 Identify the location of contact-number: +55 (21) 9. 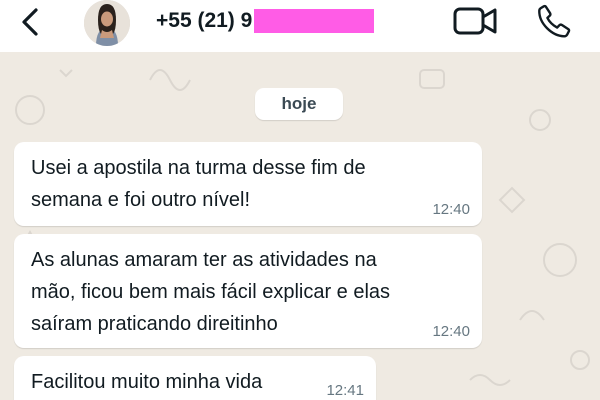
(265, 21).